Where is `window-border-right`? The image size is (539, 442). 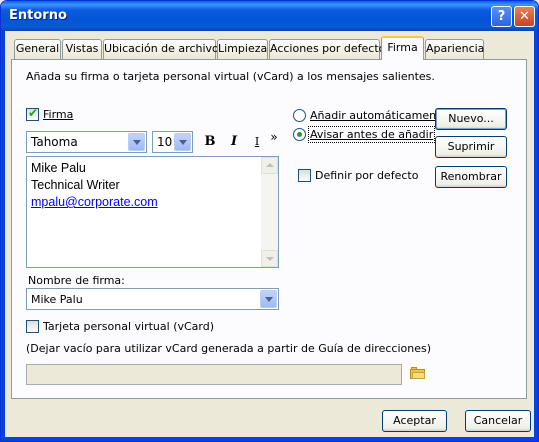
window-border-right is located at coordinates (536, 236).